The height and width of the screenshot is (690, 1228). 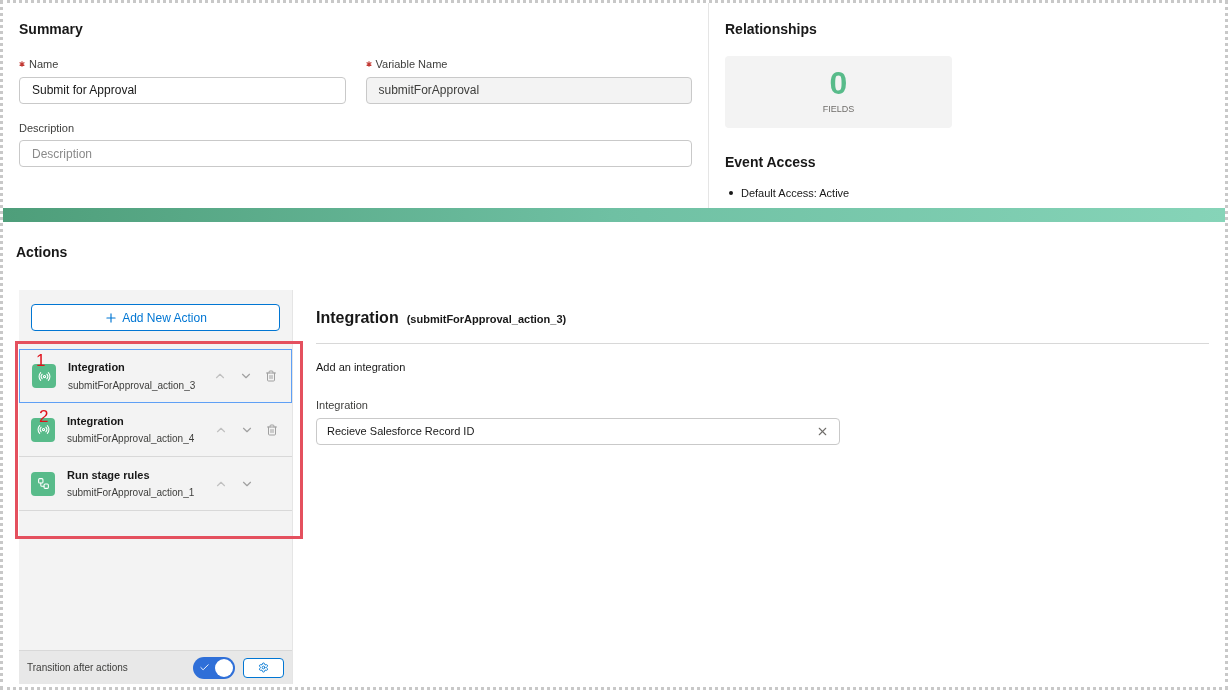 I want to click on action-id: submitForApproval_action_3, so click(x=132, y=385).